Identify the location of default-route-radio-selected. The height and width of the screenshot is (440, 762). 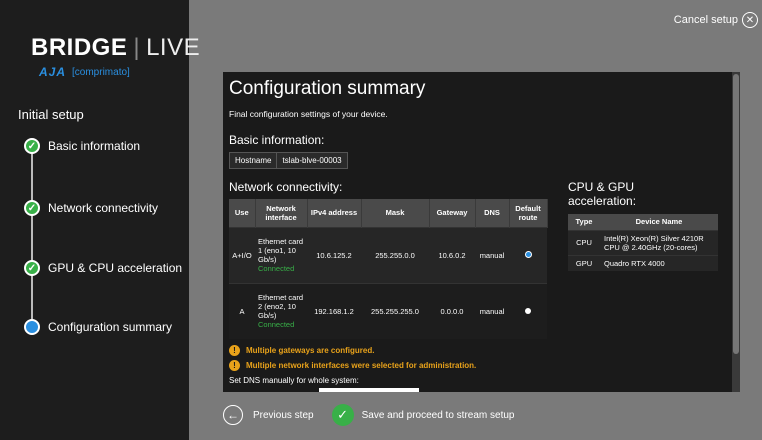
(528, 254).